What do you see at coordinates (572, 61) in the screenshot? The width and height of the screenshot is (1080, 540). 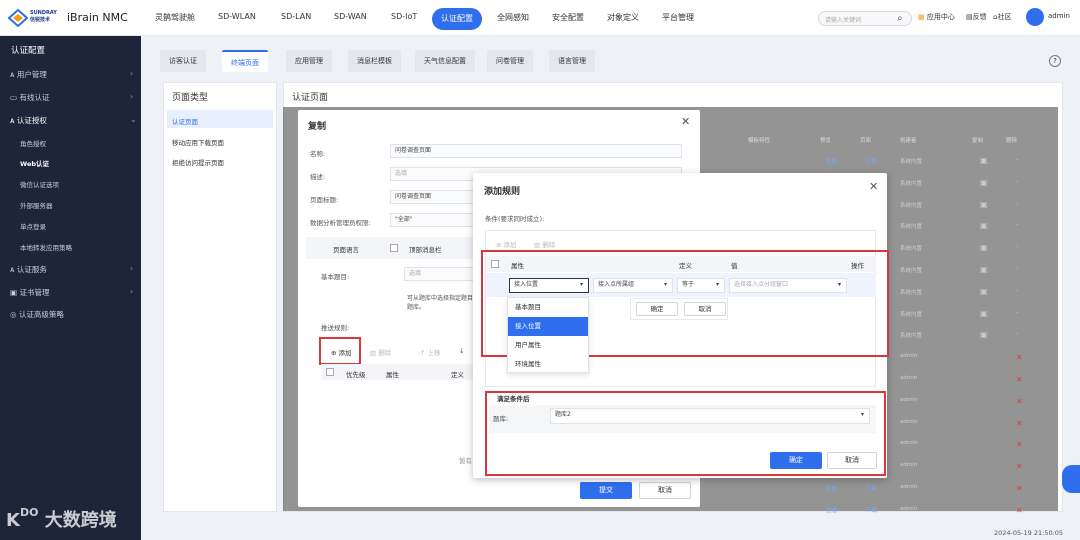 I see `tab-language: 语言管理` at bounding box center [572, 61].